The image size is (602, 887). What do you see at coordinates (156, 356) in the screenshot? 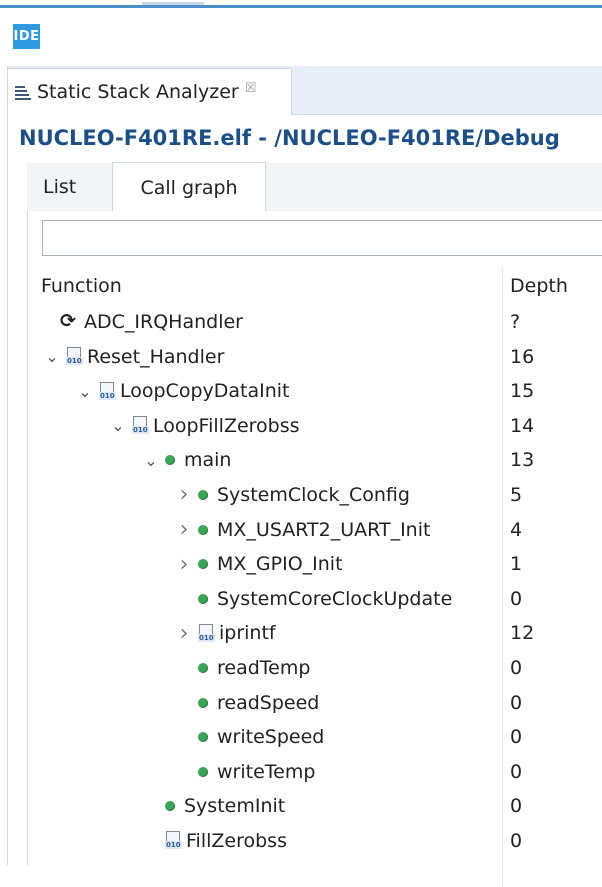
I see `function-name: Reset_Handler` at bounding box center [156, 356].